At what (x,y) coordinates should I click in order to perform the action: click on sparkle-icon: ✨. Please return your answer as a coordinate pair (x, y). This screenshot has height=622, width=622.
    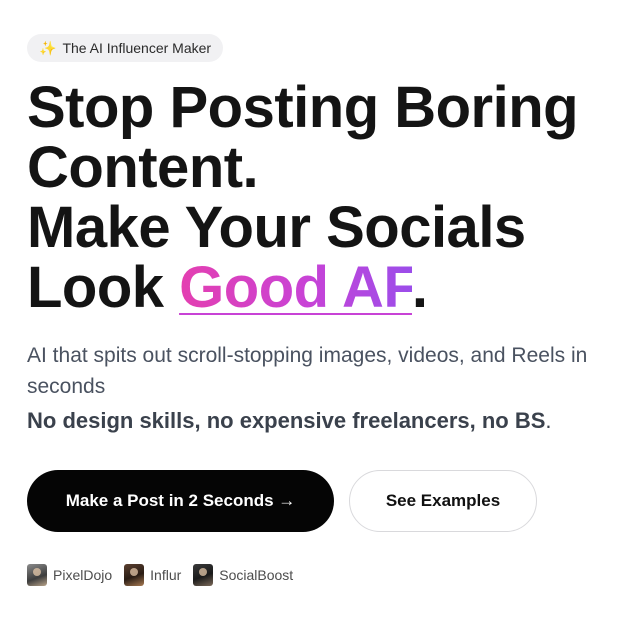
    Looking at the image, I should click on (48, 48).